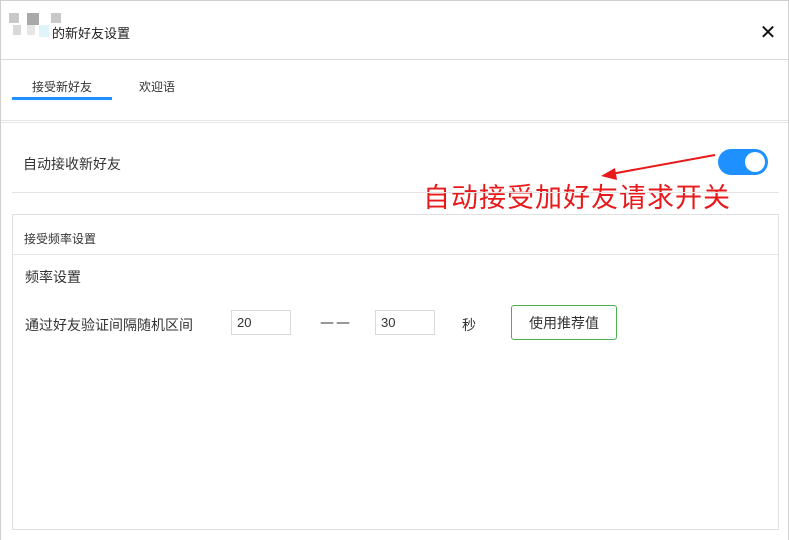 This screenshot has width=789, height=540. What do you see at coordinates (755, 162) in the screenshot?
I see `toggle-knob` at bounding box center [755, 162].